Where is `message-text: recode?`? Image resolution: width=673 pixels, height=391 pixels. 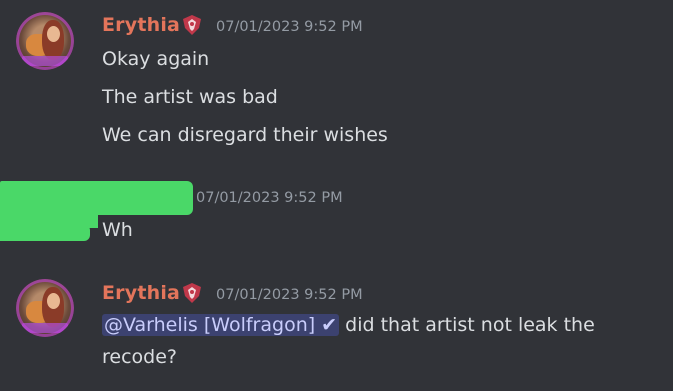 message-text: recode? is located at coordinates (139, 357).